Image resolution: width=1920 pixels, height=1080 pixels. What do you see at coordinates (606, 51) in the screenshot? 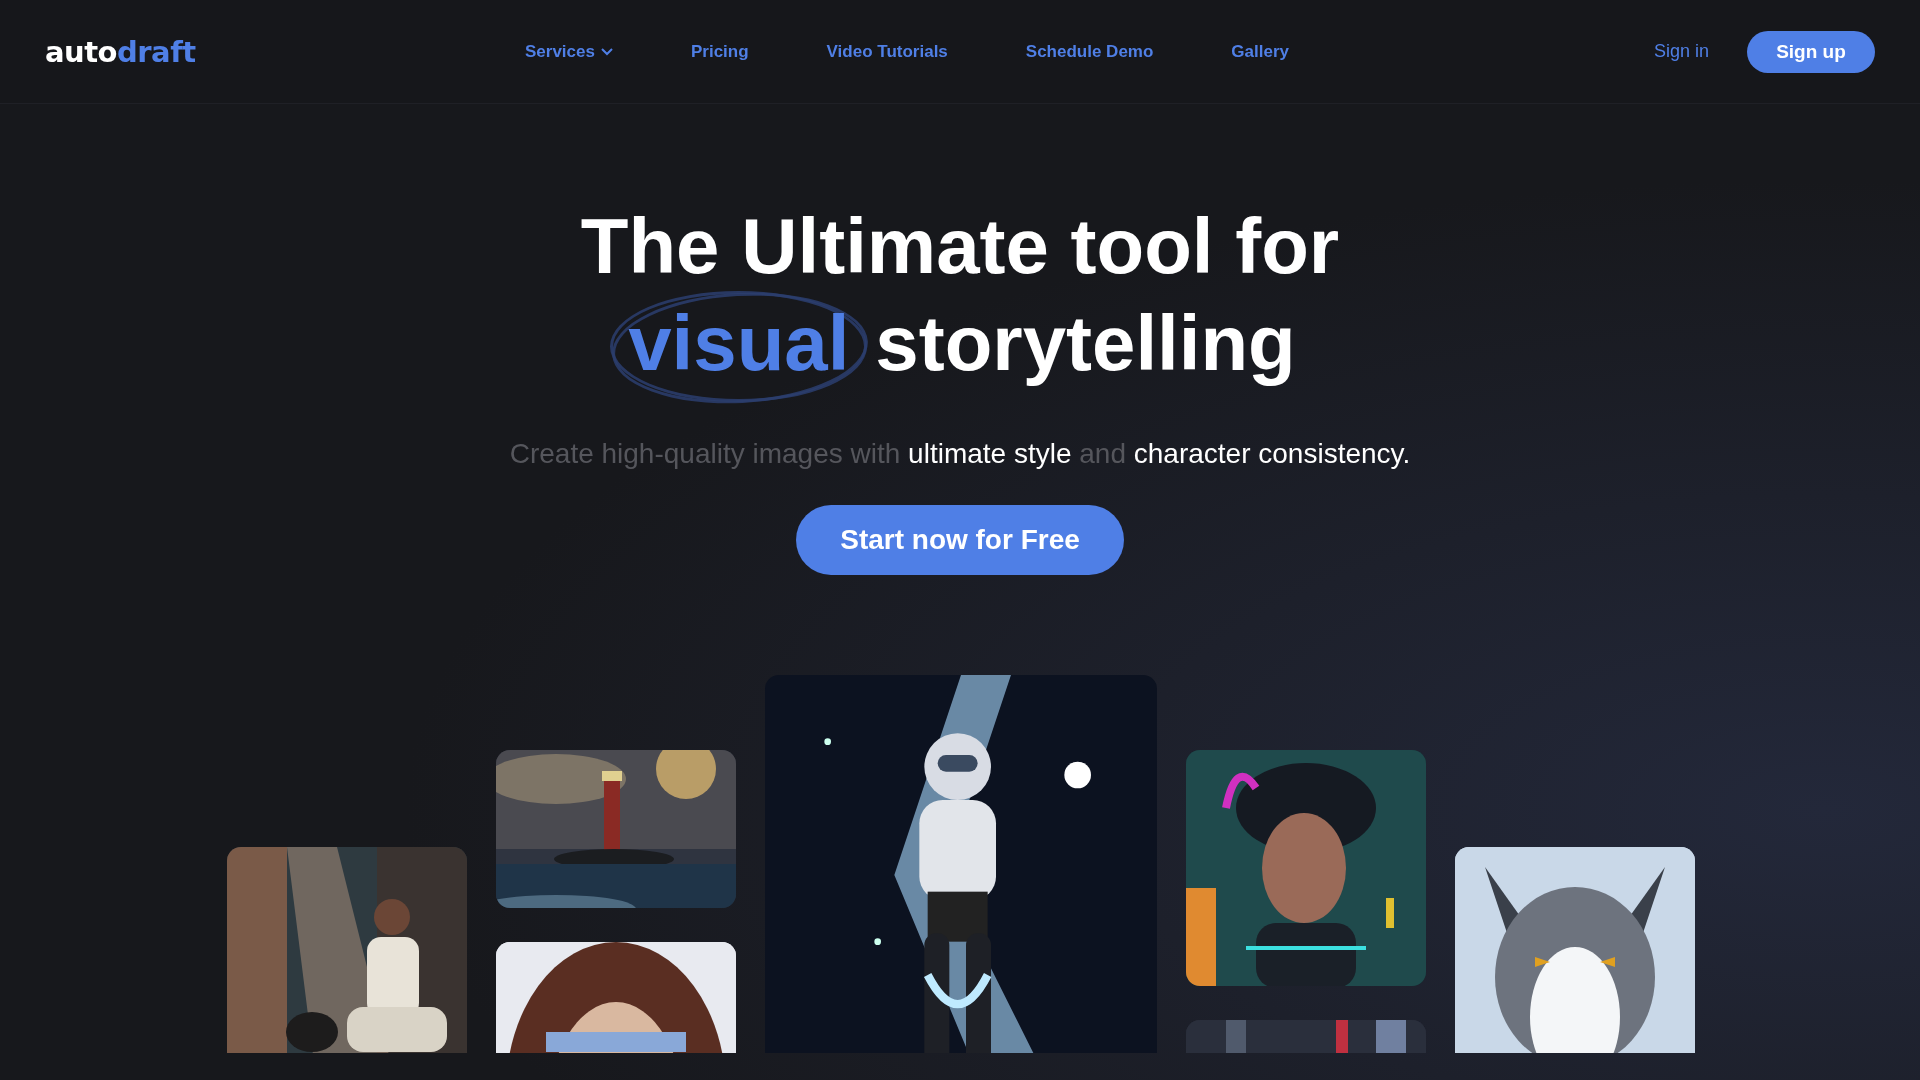
I see `chevron-down-icon` at bounding box center [606, 51].